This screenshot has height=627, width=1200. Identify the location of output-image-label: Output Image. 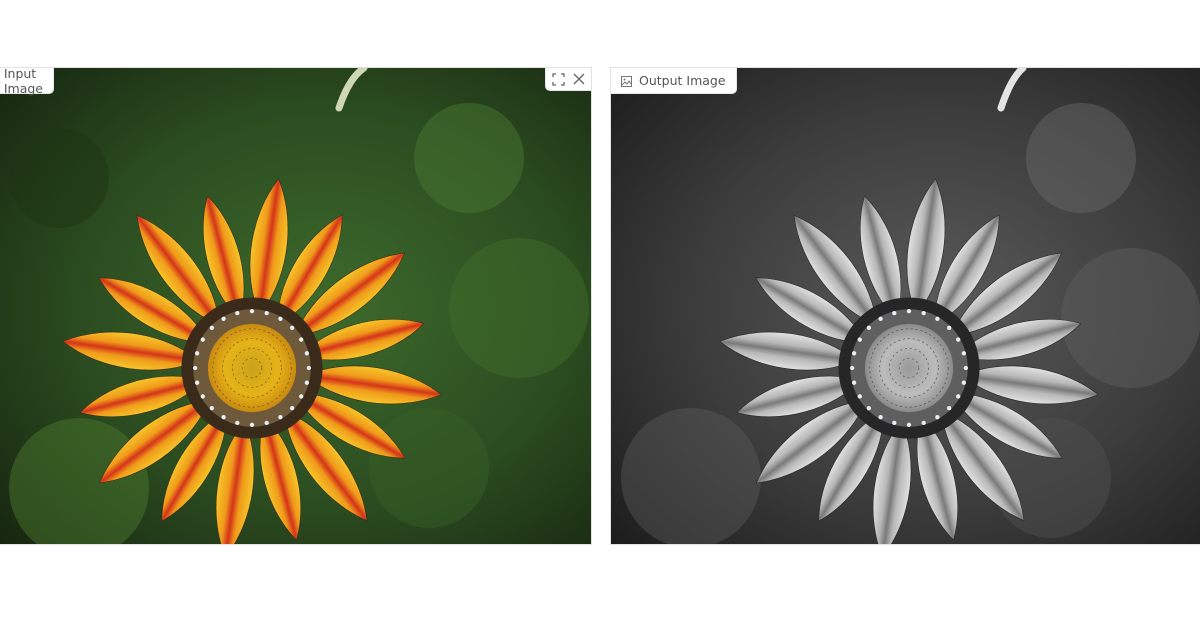
(674, 81).